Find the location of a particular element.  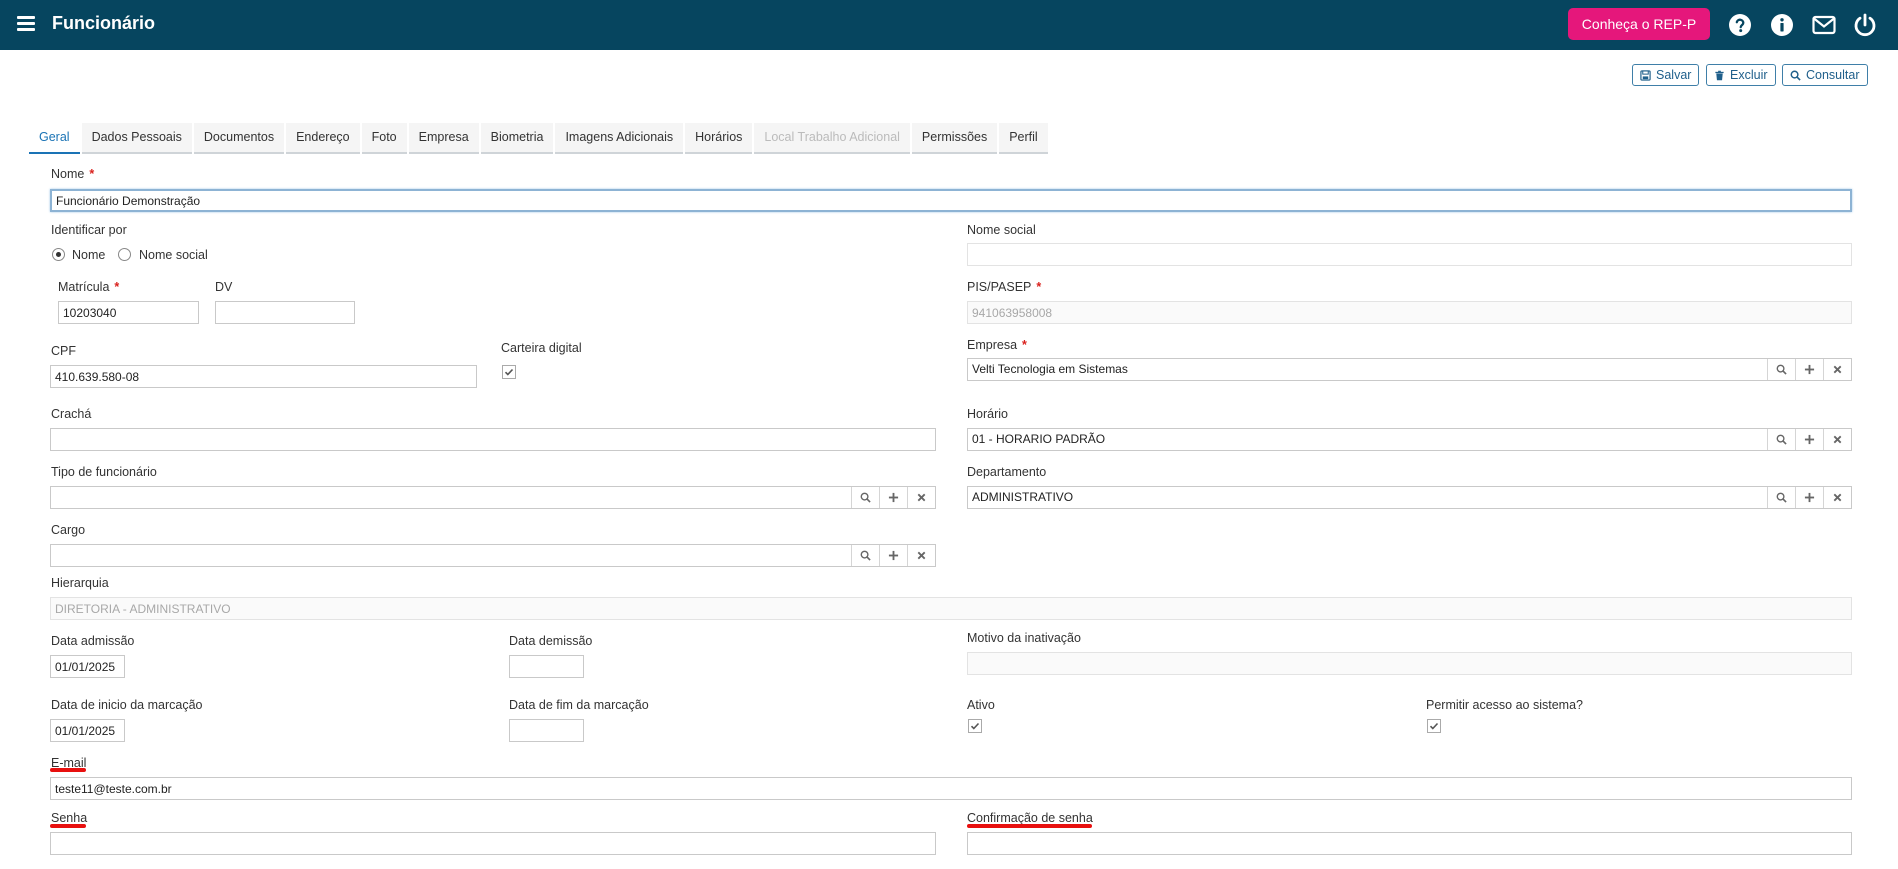

nome-social-label: Nome social is located at coordinates (1001, 230).